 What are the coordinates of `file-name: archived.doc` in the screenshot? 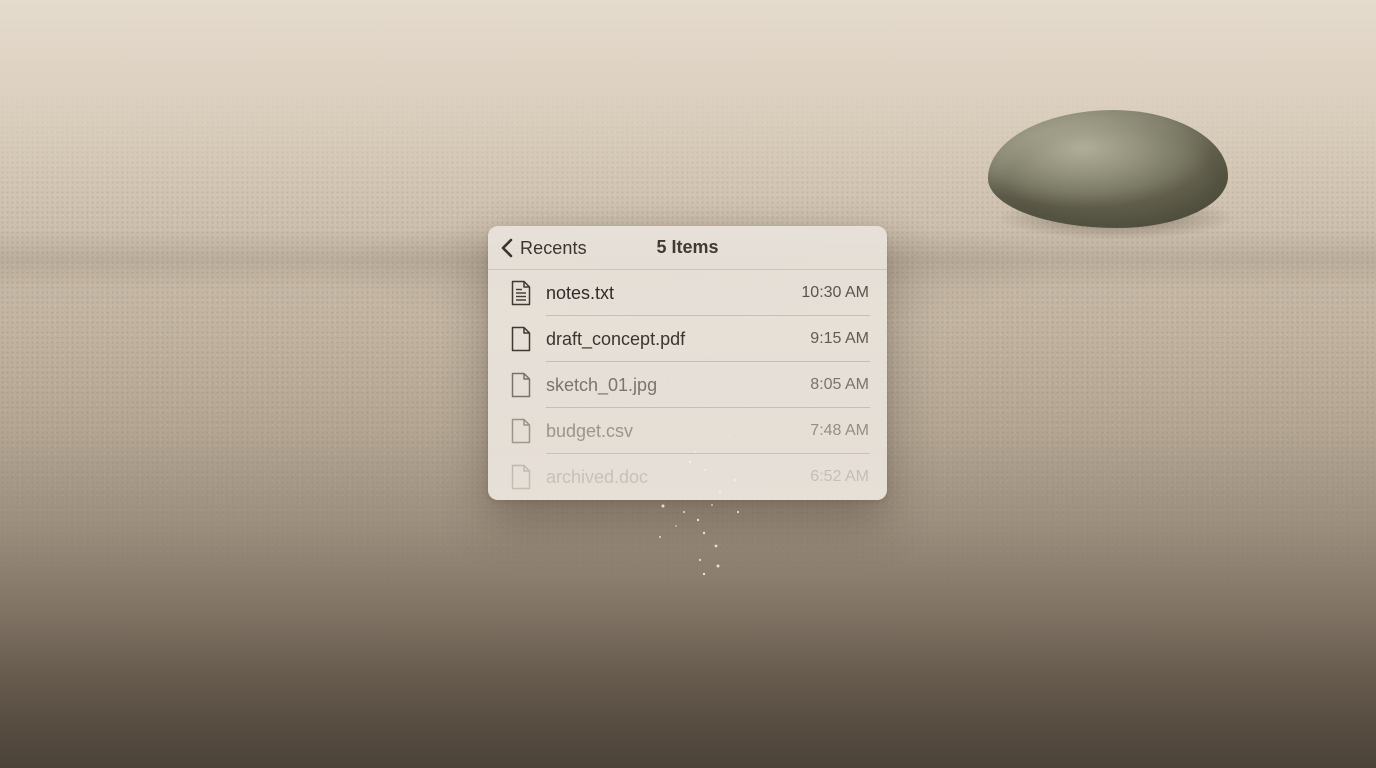 It's located at (597, 477).